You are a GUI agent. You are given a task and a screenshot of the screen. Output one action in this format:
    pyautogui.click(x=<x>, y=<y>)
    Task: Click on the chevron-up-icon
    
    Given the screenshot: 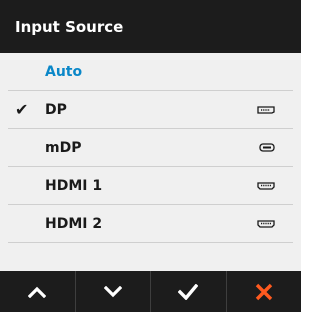 What is the action you would take?
    pyautogui.click(x=37, y=292)
    